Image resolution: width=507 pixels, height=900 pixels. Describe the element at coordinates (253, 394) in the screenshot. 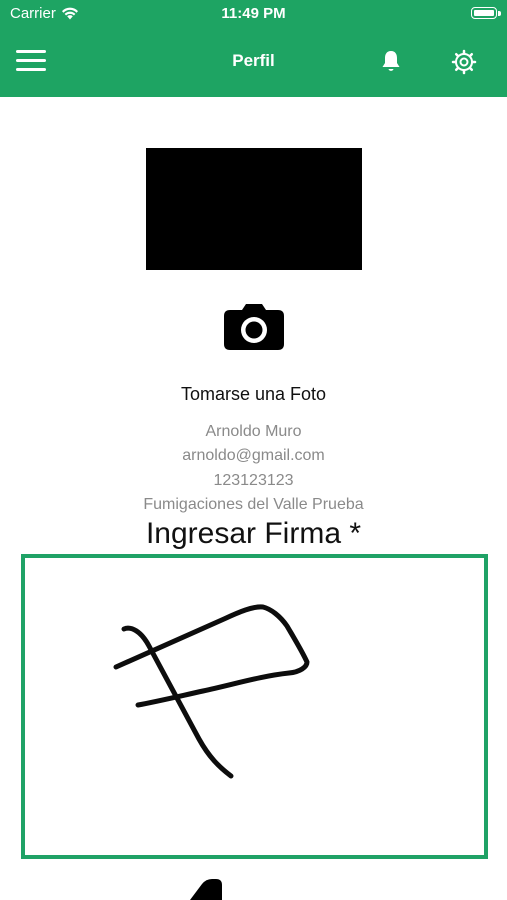

I see `take-photo-label: Tomarse una Foto` at that location.